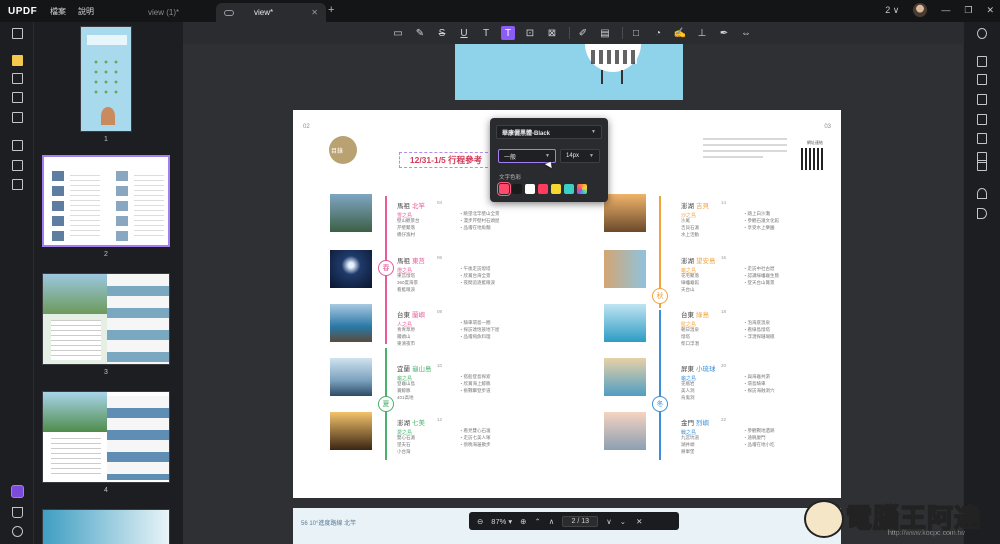 This screenshot has width=1000, height=544. What do you see at coordinates (537, 521) in the screenshot?
I see `first-page-icon: ⌃` at bounding box center [537, 521].